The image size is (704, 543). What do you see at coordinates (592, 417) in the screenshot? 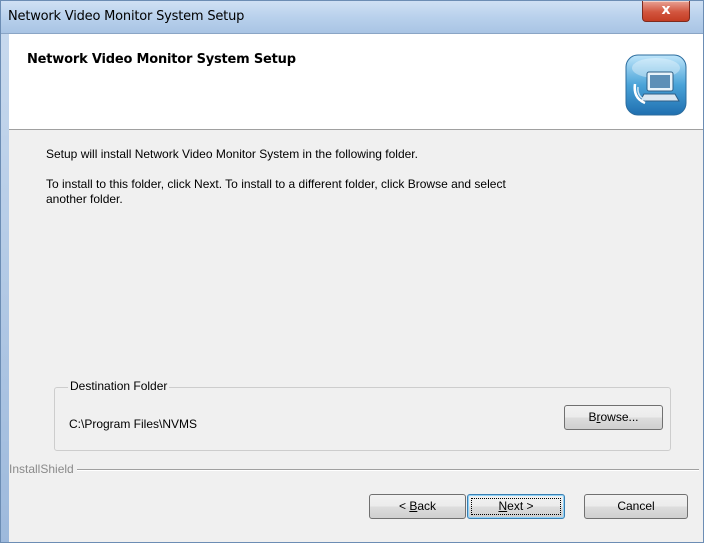
I see `browse-label-pre: B` at bounding box center [592, 417].